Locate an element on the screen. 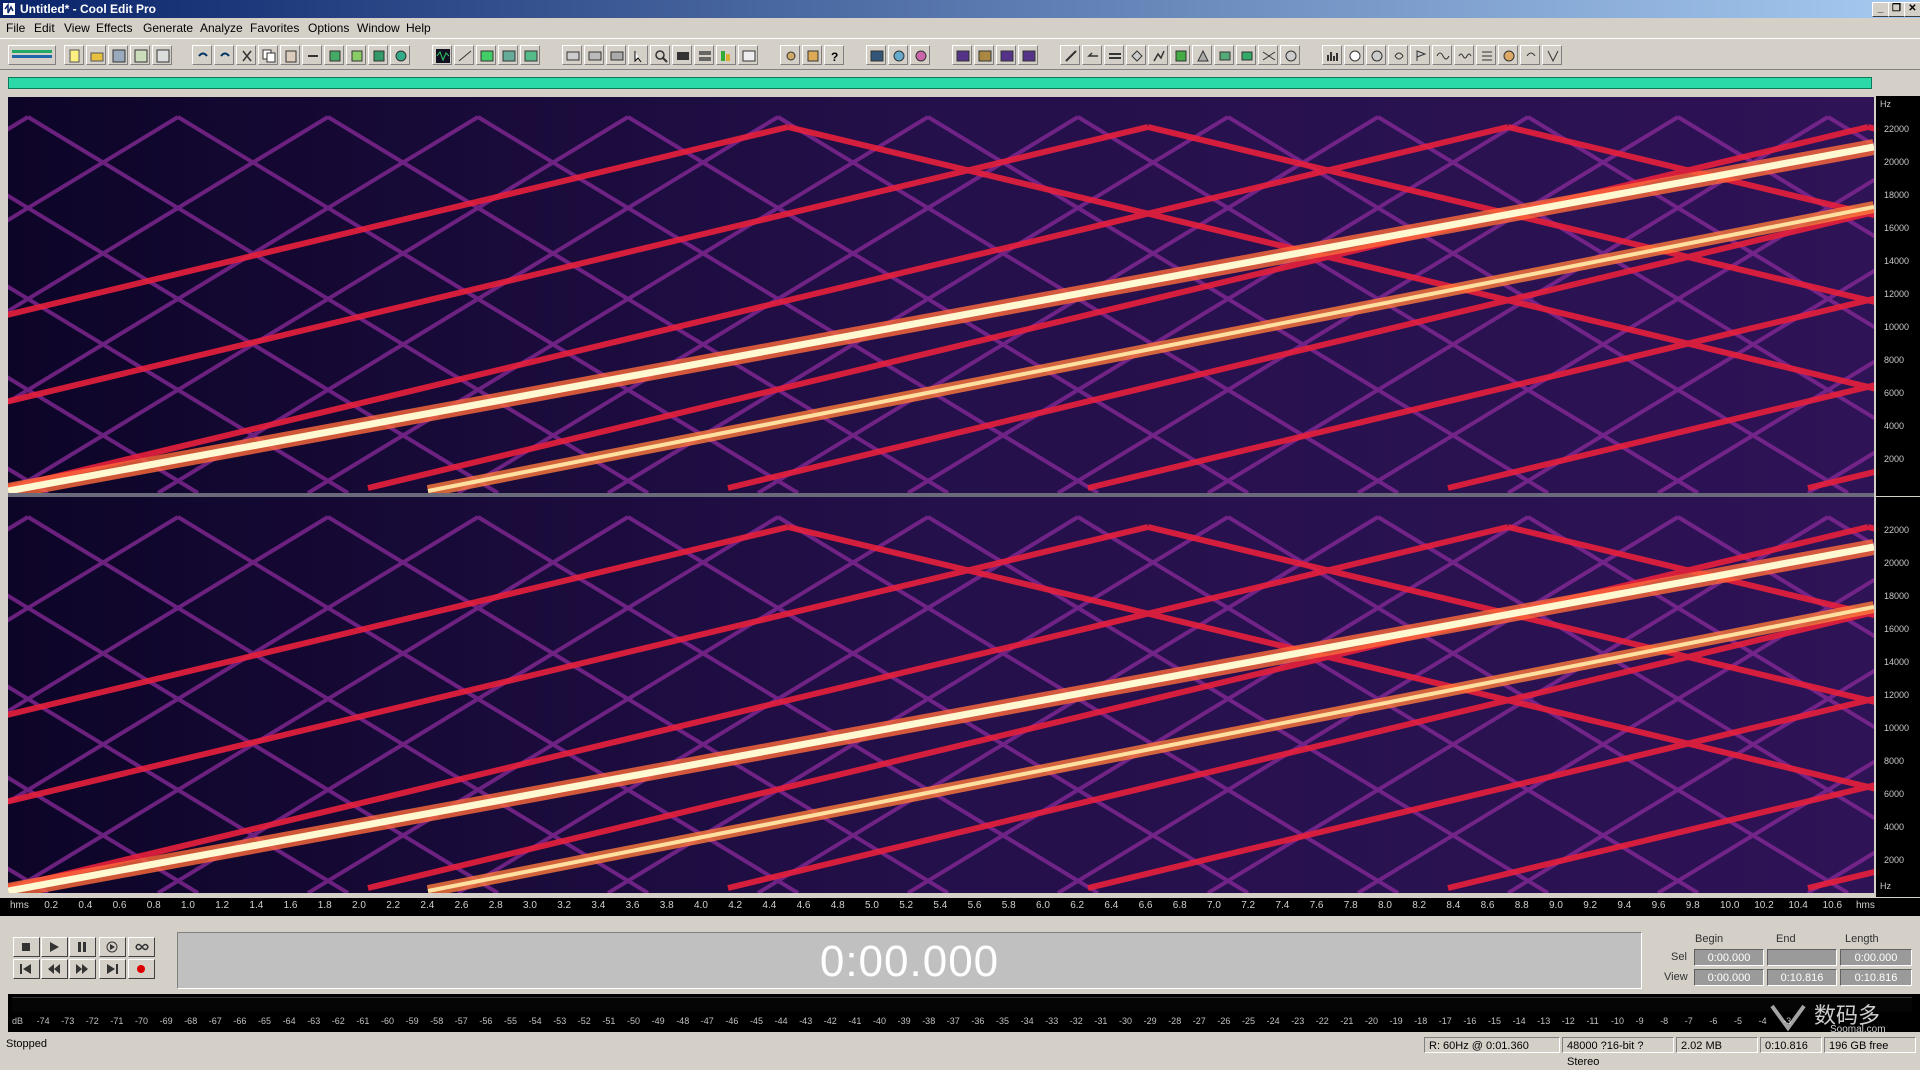 This screenshot has width=1920, height=1070. settings-button is located at coordinates (790, 55).